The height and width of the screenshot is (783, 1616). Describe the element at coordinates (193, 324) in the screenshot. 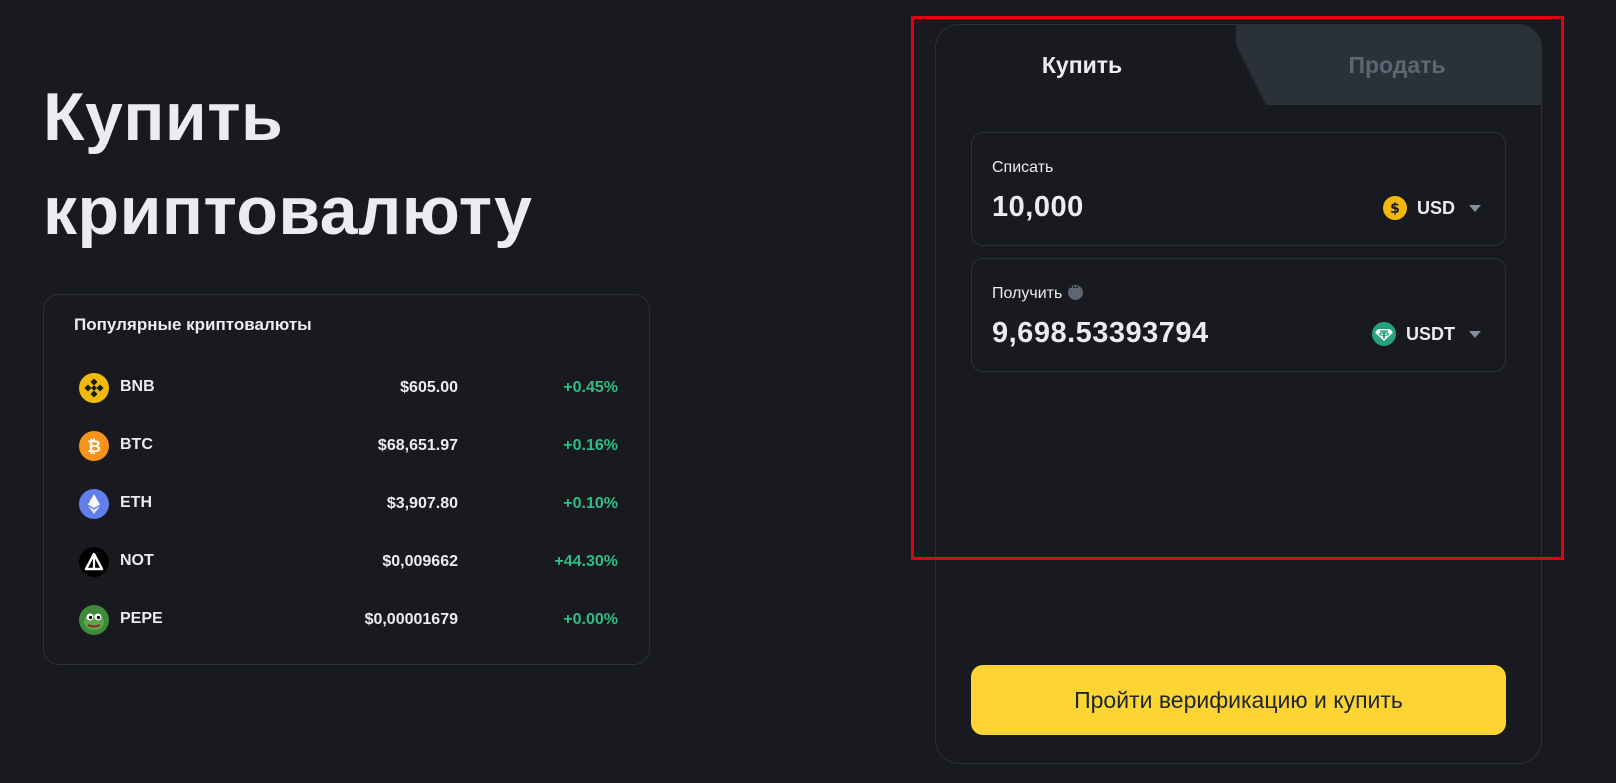

I see `popular-crypto-title: Популярные криптовалюты` at that location.